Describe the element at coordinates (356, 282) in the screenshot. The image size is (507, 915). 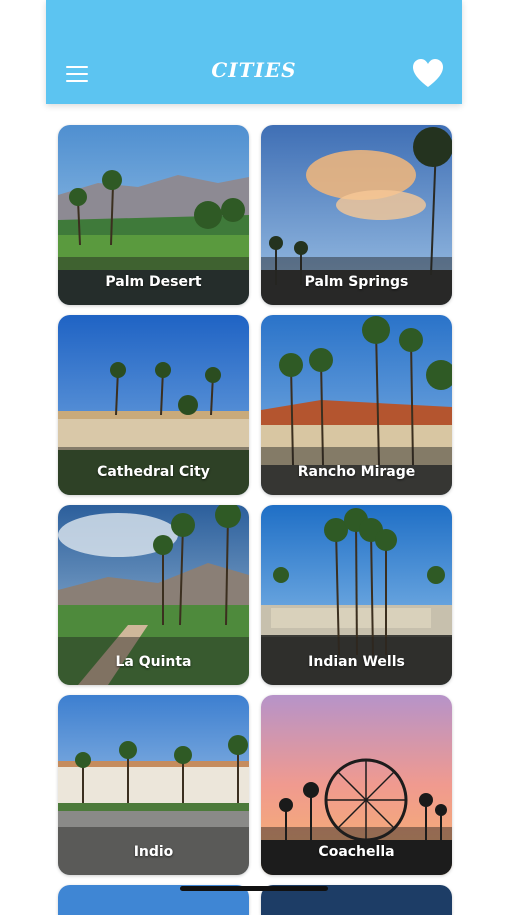
I see `city-name: Palm Springs` at that location.